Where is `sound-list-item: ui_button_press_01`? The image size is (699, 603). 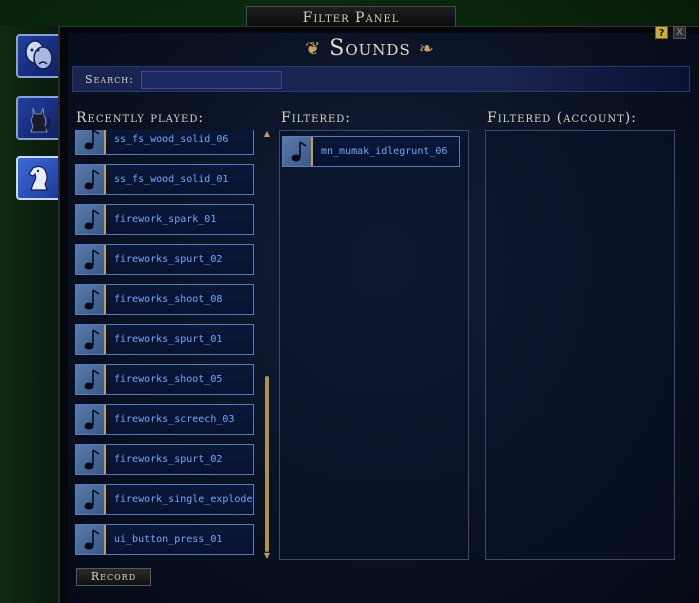 sound-list-item: ui_button_press_01 is located at coordinates (164, 539).